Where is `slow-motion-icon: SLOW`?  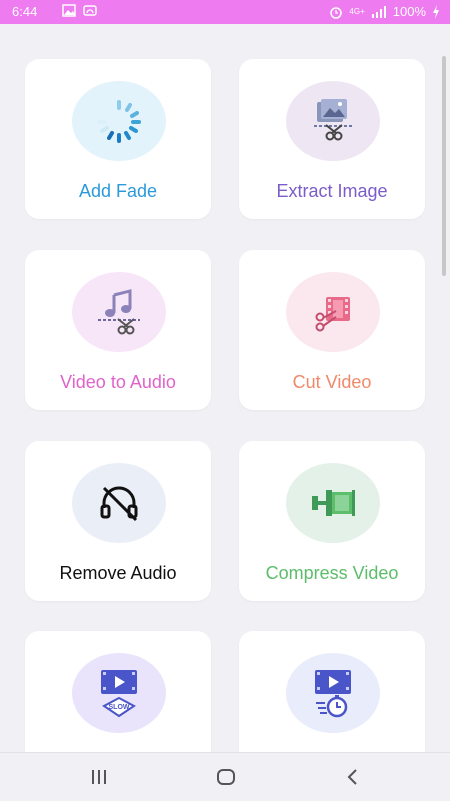 slow-motion-icon: SLOW is located at coordinates (119, 694).